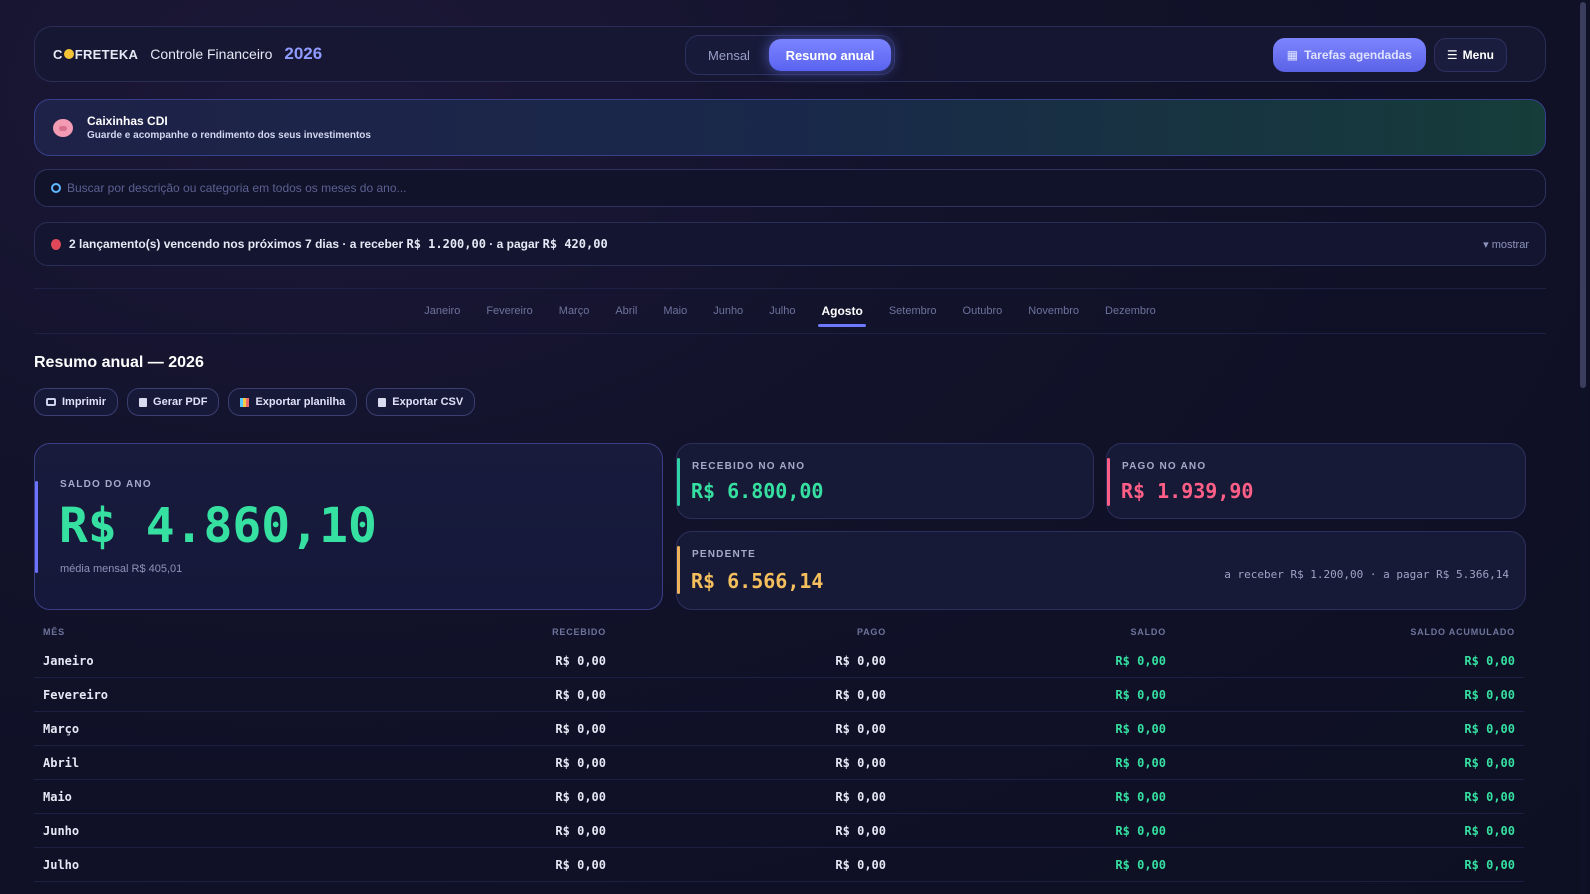  I want to click on view-toggle: Mensal Resumo anual, so click(790, 55).